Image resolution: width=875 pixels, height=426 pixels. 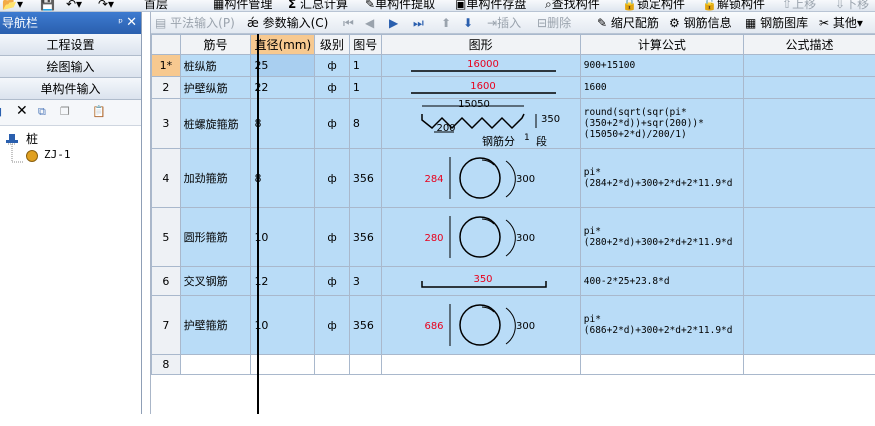 I want to click on formula-cell: pi*(280+2*d)+300+2*d+2*11.9*d, so click(x=661, y=237).